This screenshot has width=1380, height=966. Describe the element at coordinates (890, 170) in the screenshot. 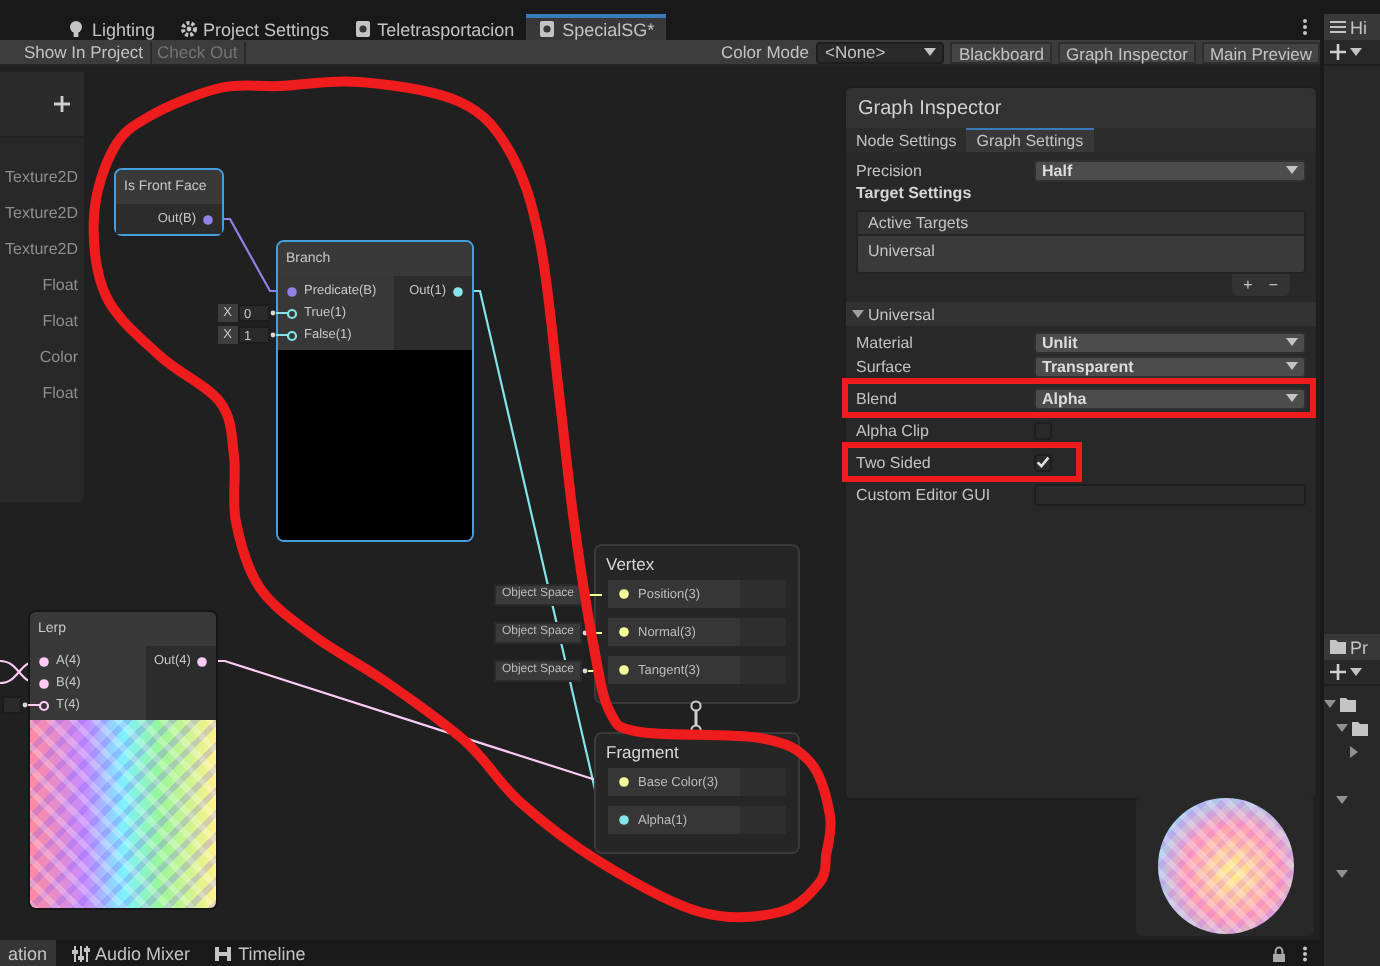

I see `field-label: Precision` at that location.